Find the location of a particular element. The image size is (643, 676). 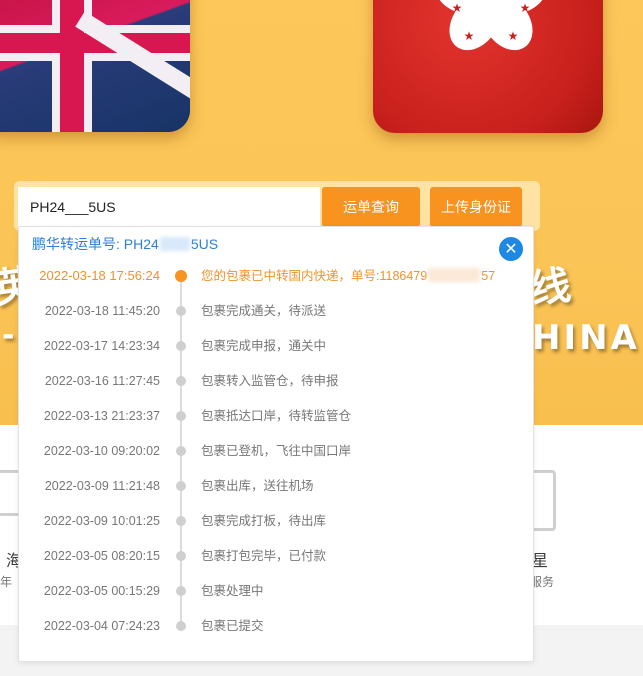

event-time: 2022-03-16 11:27:45 is located at coordinates (102, 381).